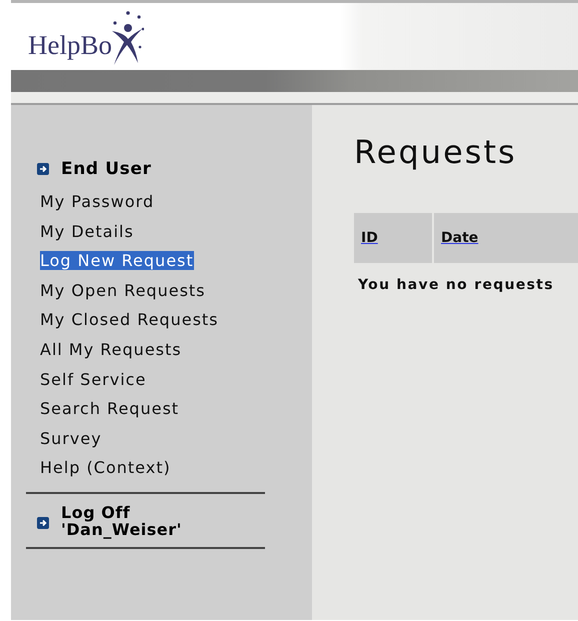 This screenshot has height=621, width=578. What do you see at coordinates (71, 439) in the screenshot?
I see `sidebar-link: Survey` at bounding box center [71, 439].